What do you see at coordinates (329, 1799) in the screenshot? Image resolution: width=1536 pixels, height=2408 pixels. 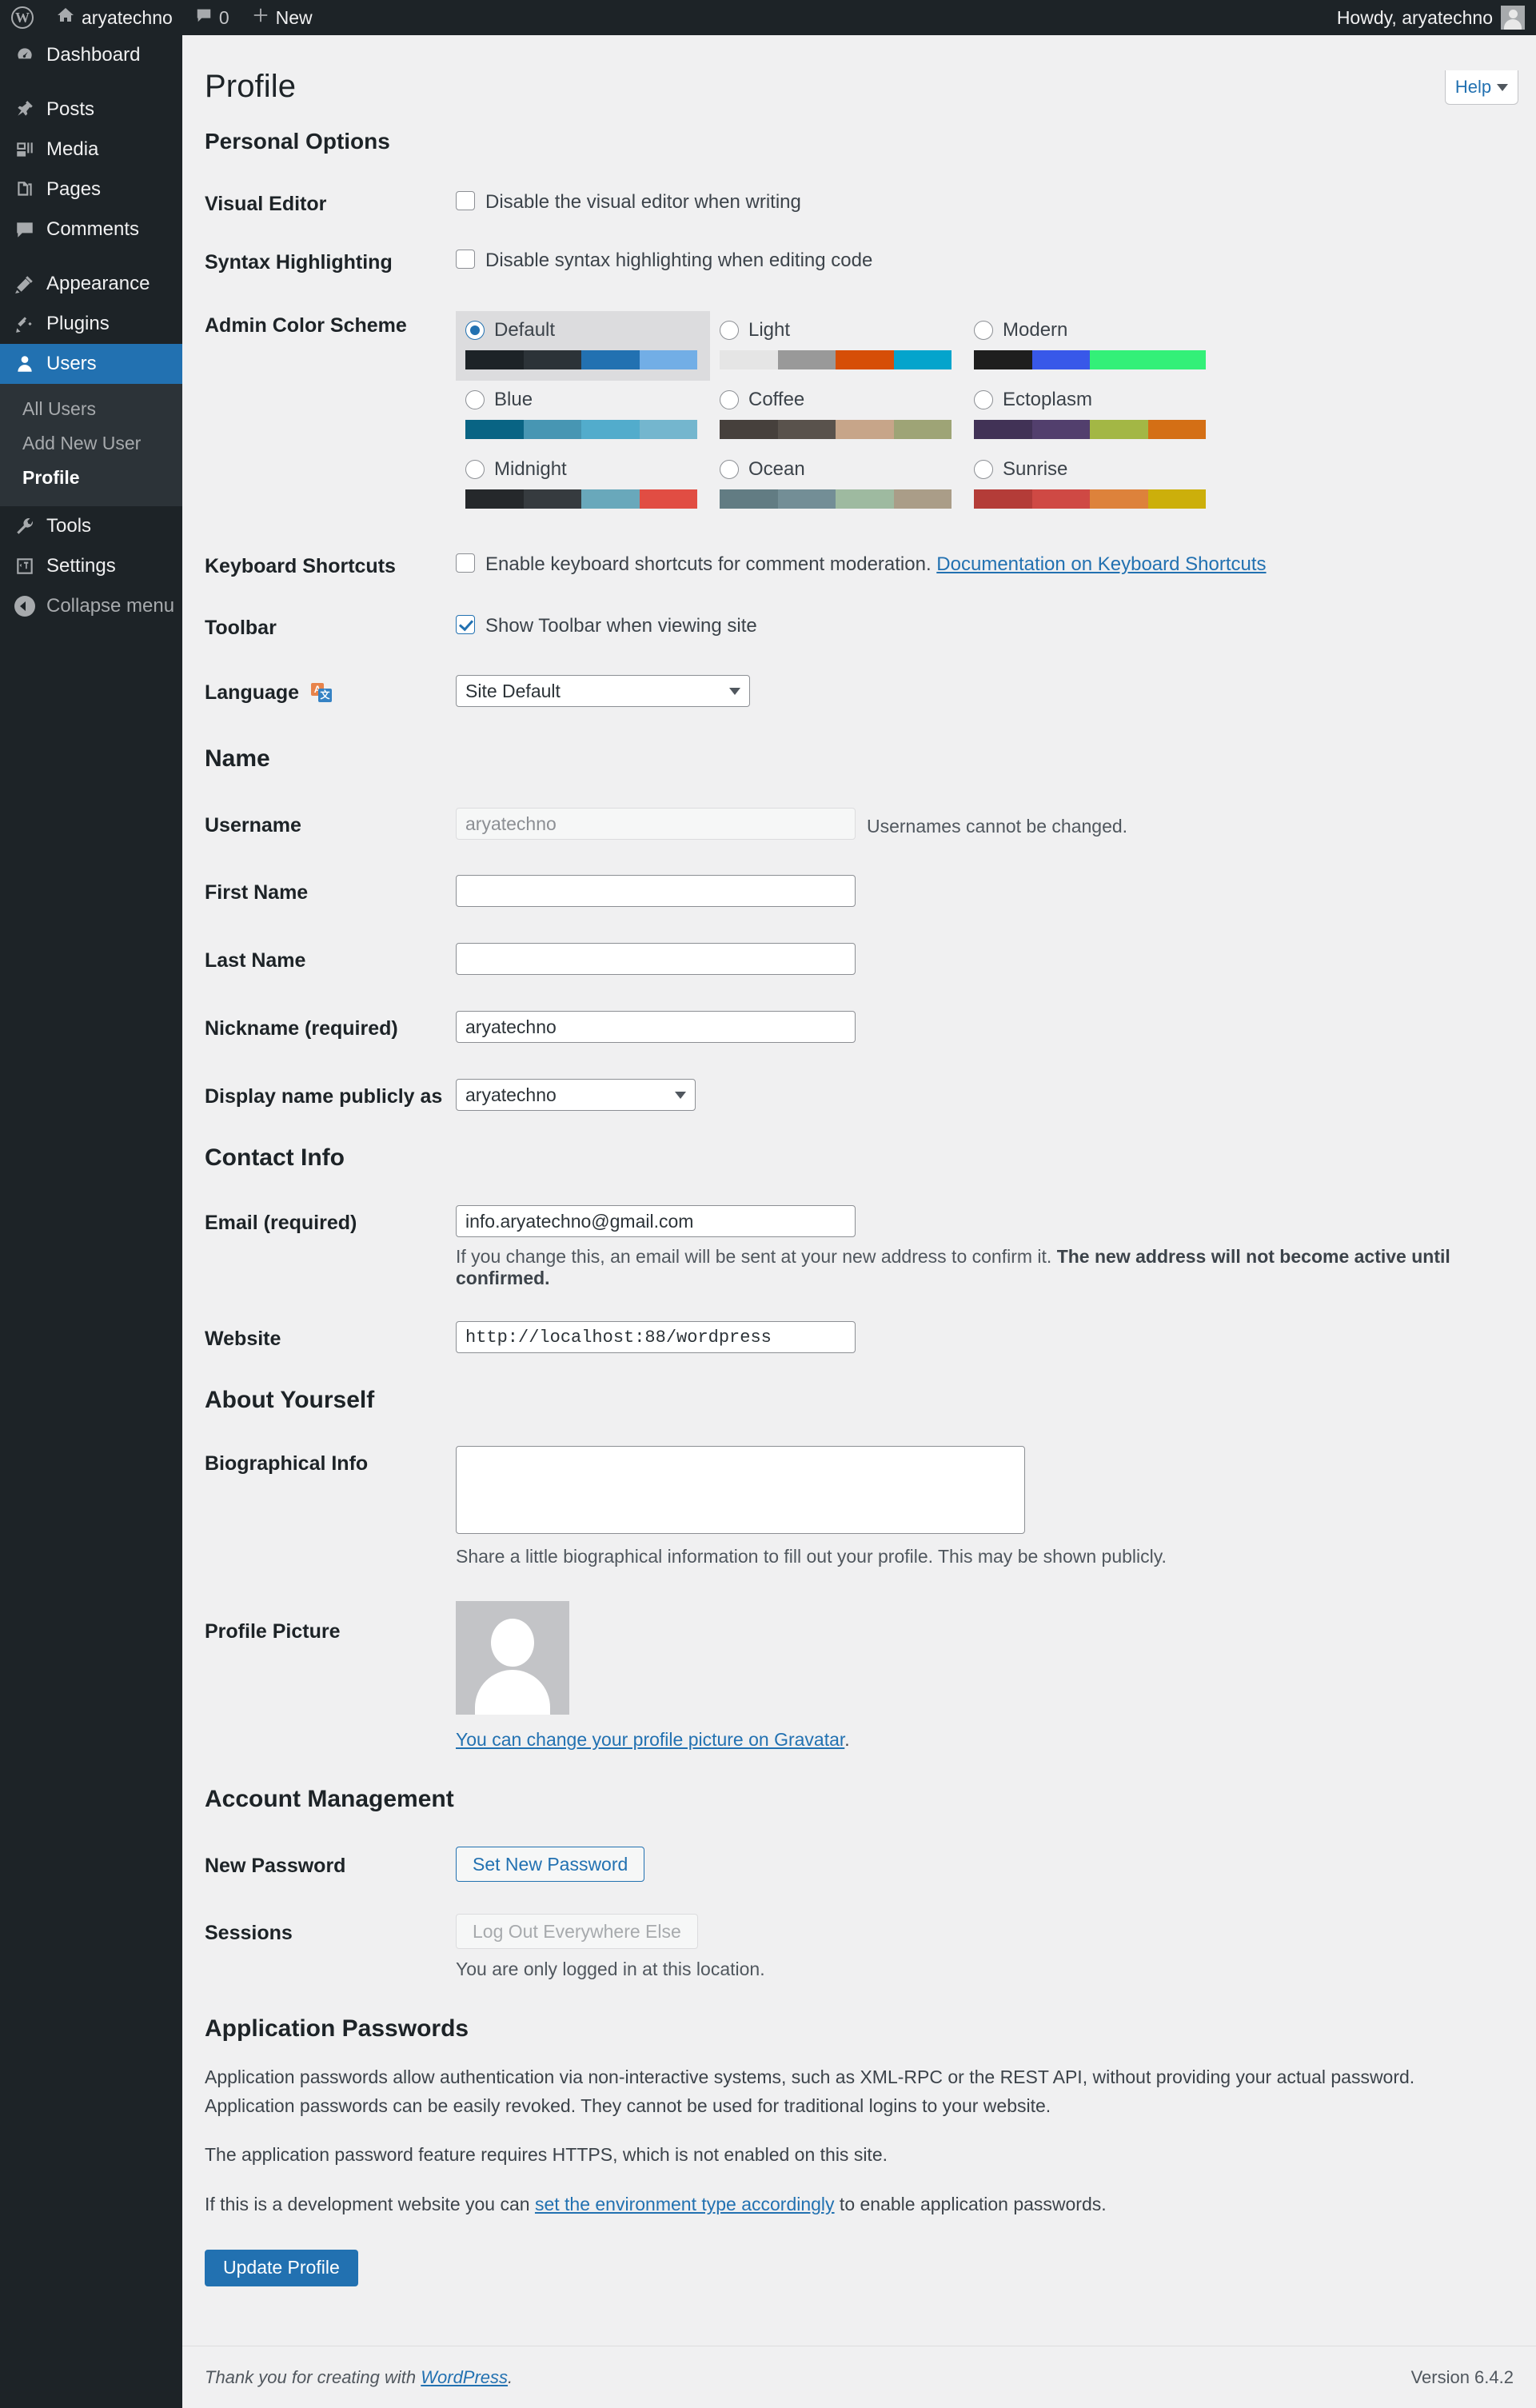 I see `account-management-heading: Account Management` at bounding box center [329, 1799].